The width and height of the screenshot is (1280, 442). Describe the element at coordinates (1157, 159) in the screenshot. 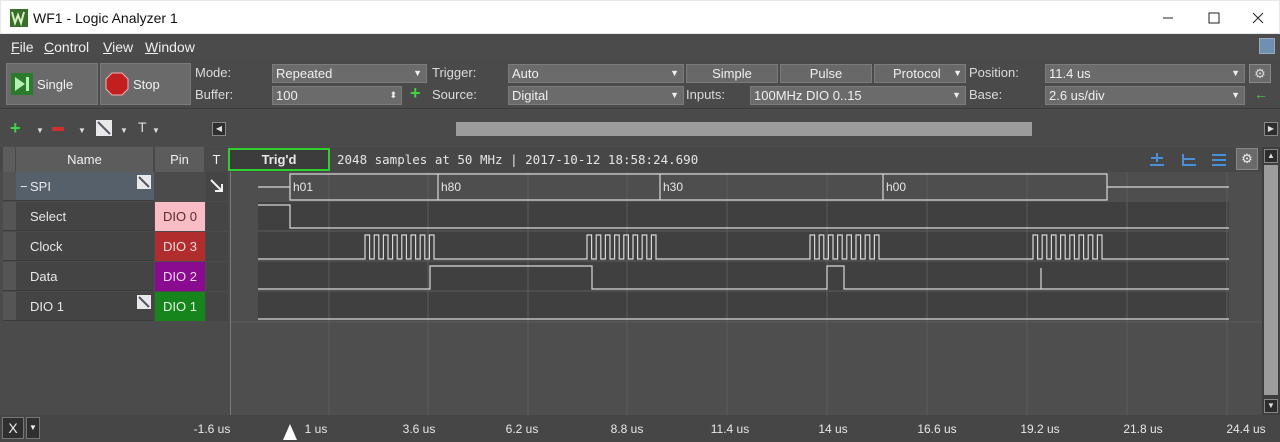

I see `align-top-icon` at that location.